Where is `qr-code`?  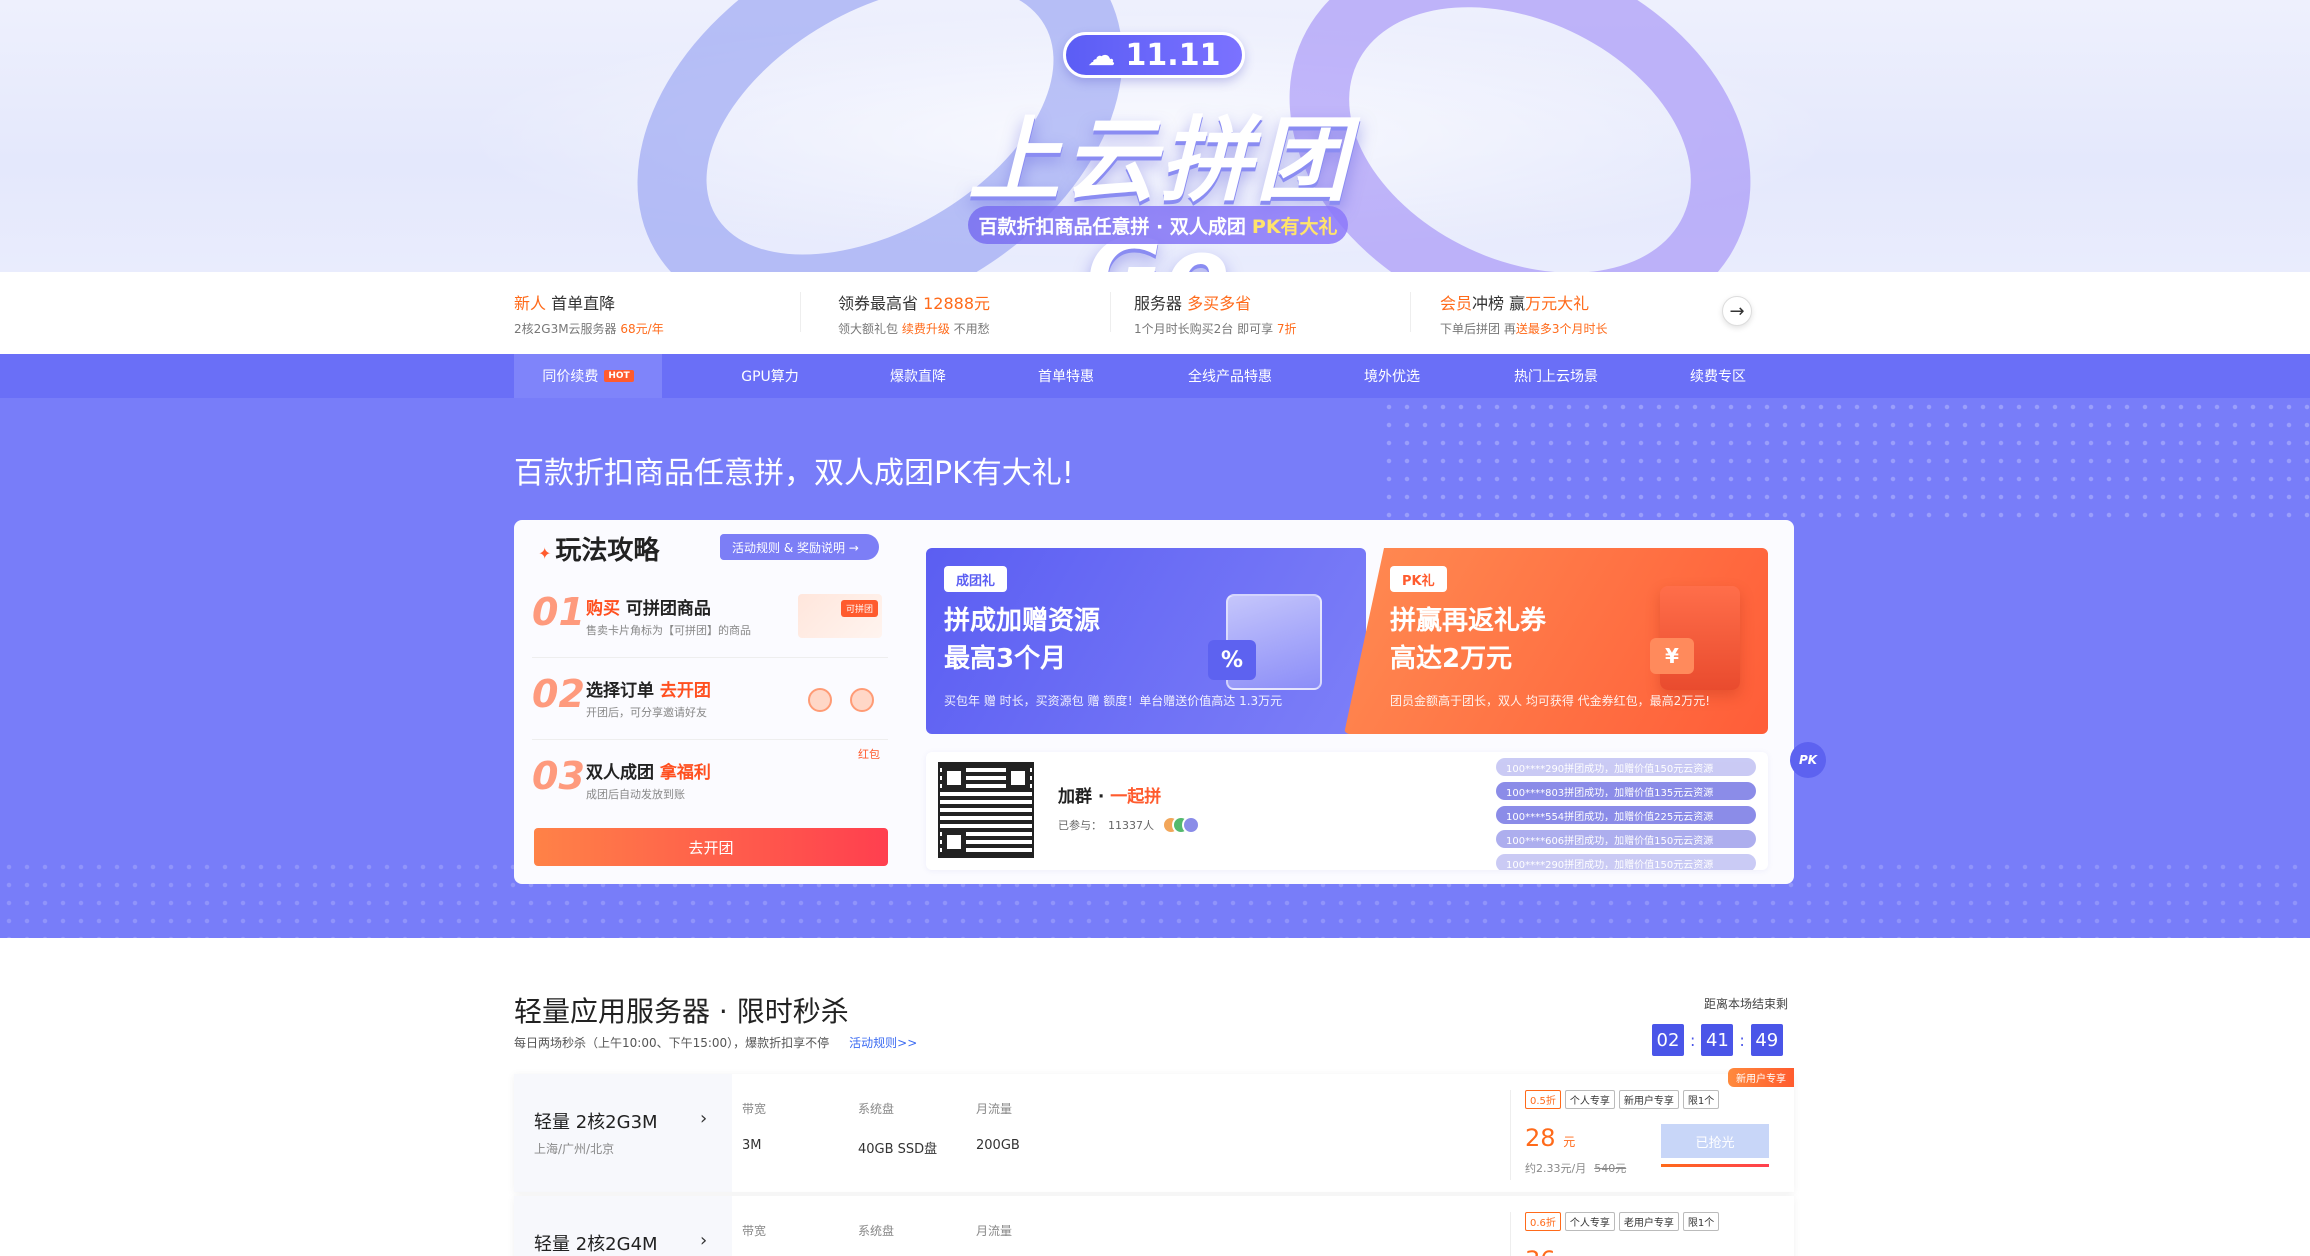
qr-code is located at coordinates (986, 810).